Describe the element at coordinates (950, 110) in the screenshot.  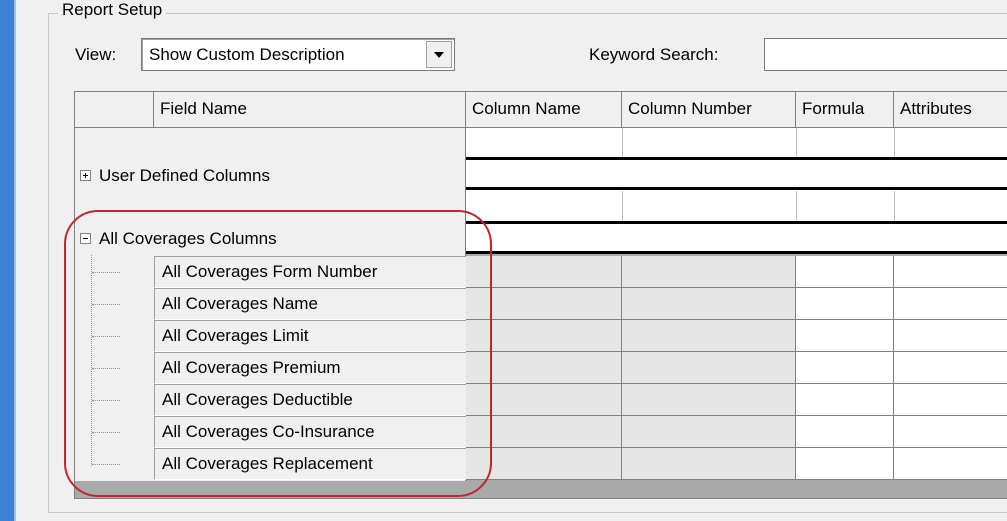
I see `header-attributes: Attributes` at that location.